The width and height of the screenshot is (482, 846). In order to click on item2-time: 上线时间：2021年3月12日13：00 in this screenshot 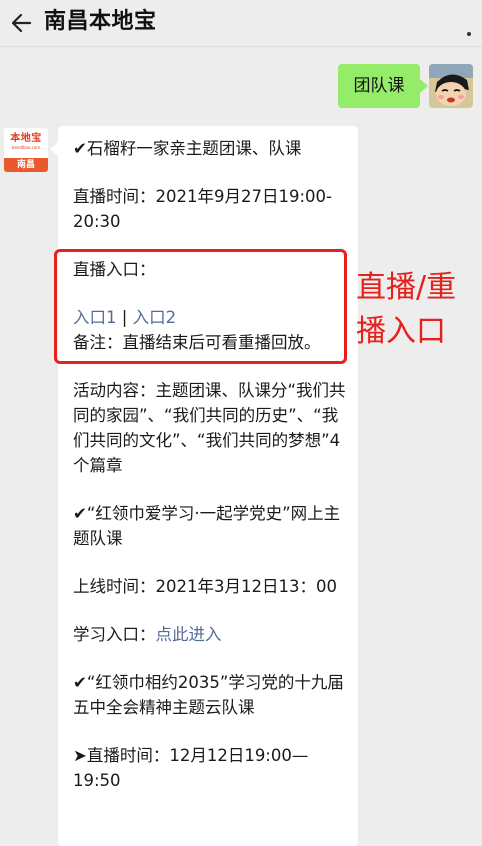, I will do `click(205, 586)`.